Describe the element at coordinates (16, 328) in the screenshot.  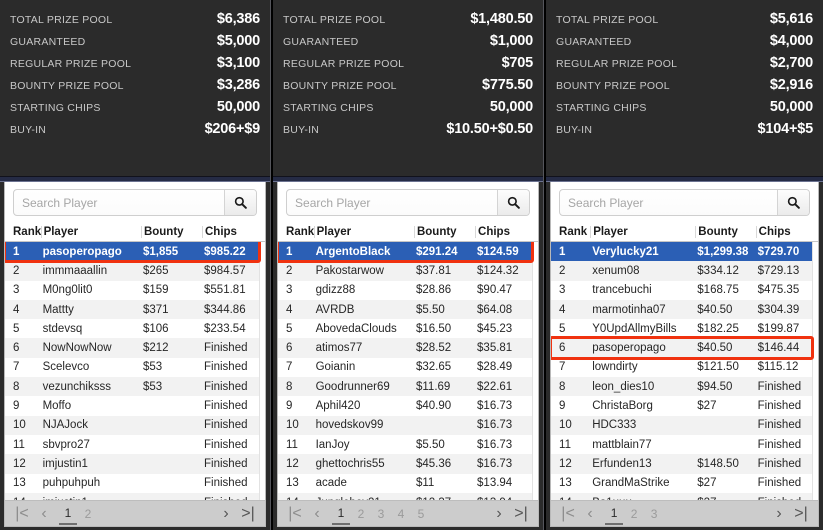
I see `cell-rank: 5` at that location.